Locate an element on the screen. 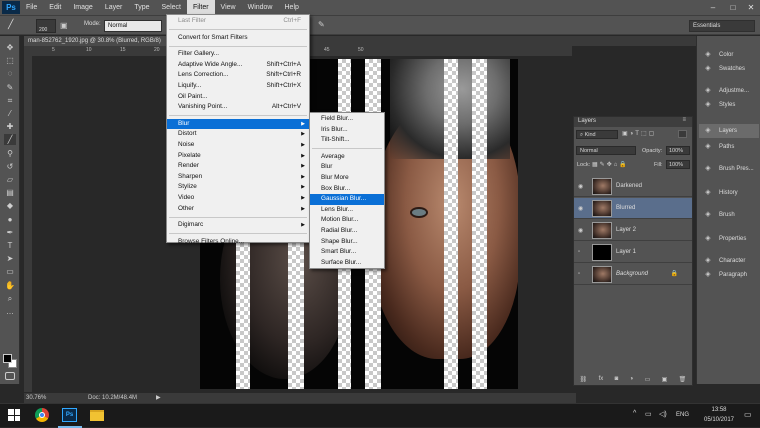  layer-filter-icons: ▣◑T⬚▢ is located at coordinates (639, 133).